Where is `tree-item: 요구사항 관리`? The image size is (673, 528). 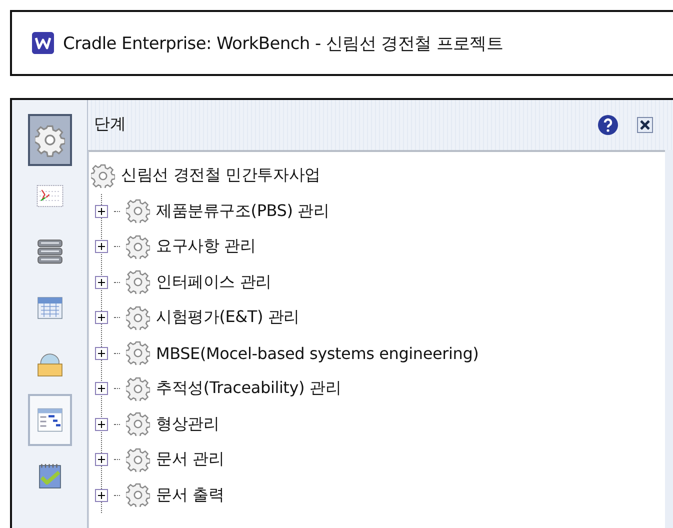
tree-item: 요구사항 관리 is located at coordinates (206, 247).